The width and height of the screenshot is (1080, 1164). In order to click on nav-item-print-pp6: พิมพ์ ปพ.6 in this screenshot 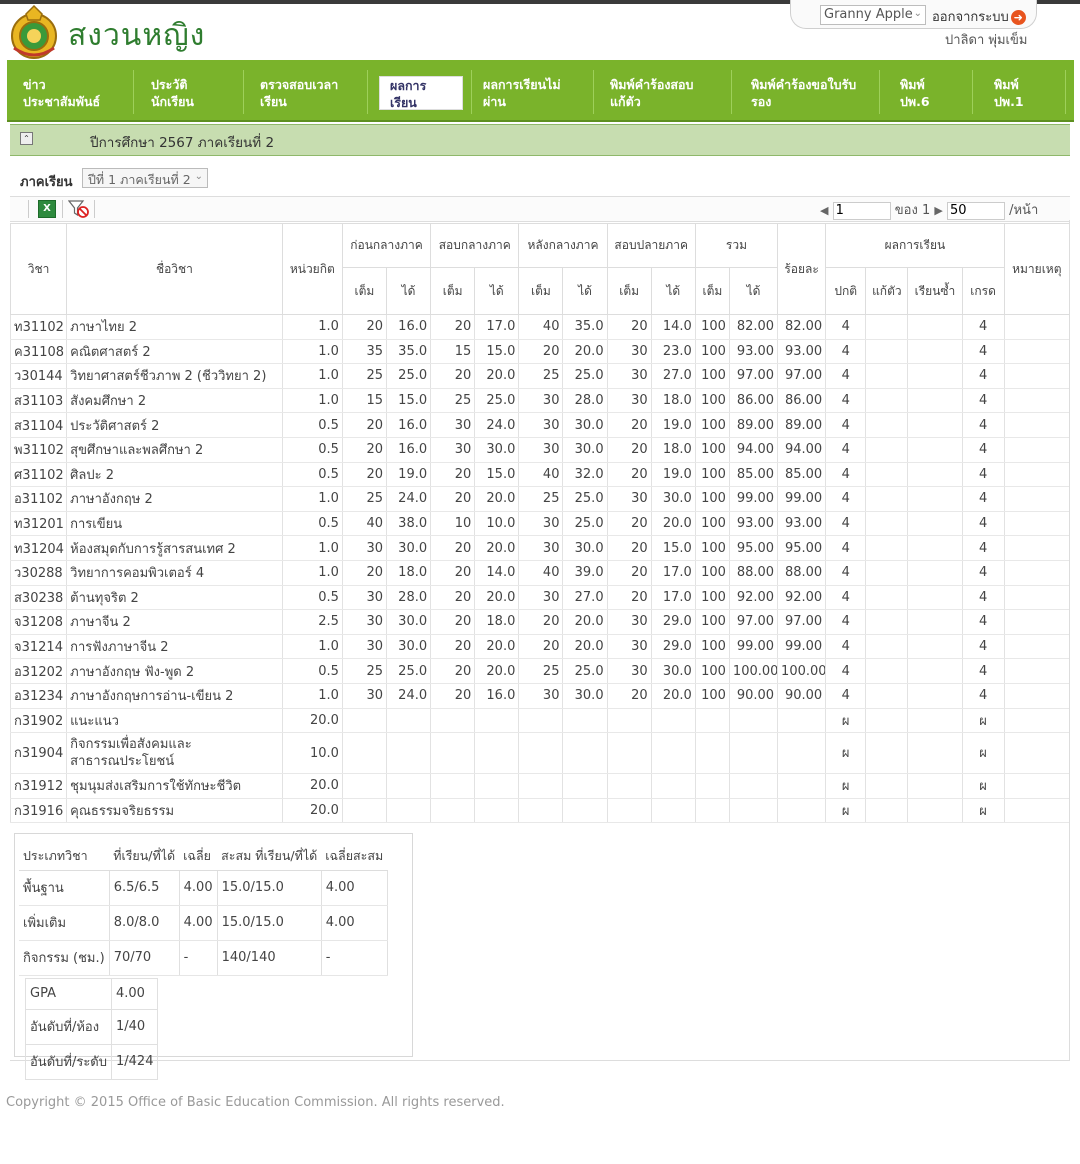, I will do `click(915, 93)`.